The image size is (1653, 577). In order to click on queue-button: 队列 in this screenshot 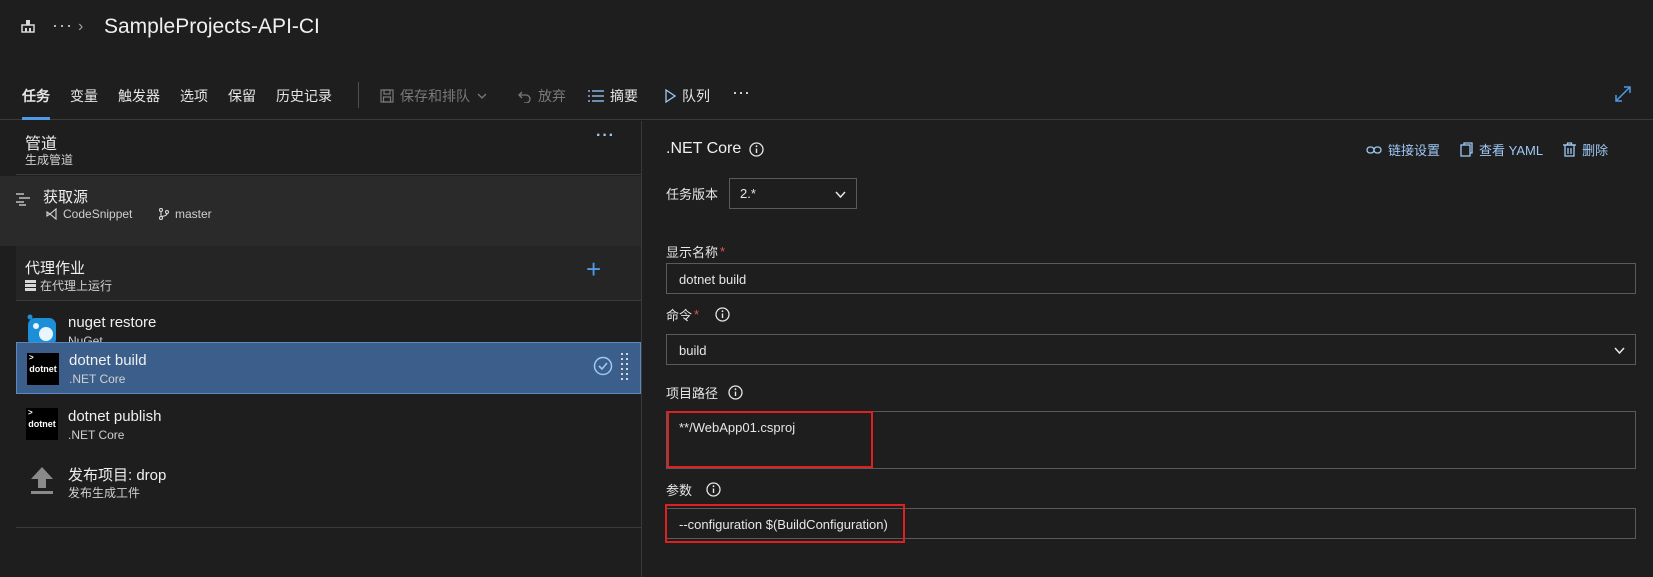, I will do `click(687, 96)`.